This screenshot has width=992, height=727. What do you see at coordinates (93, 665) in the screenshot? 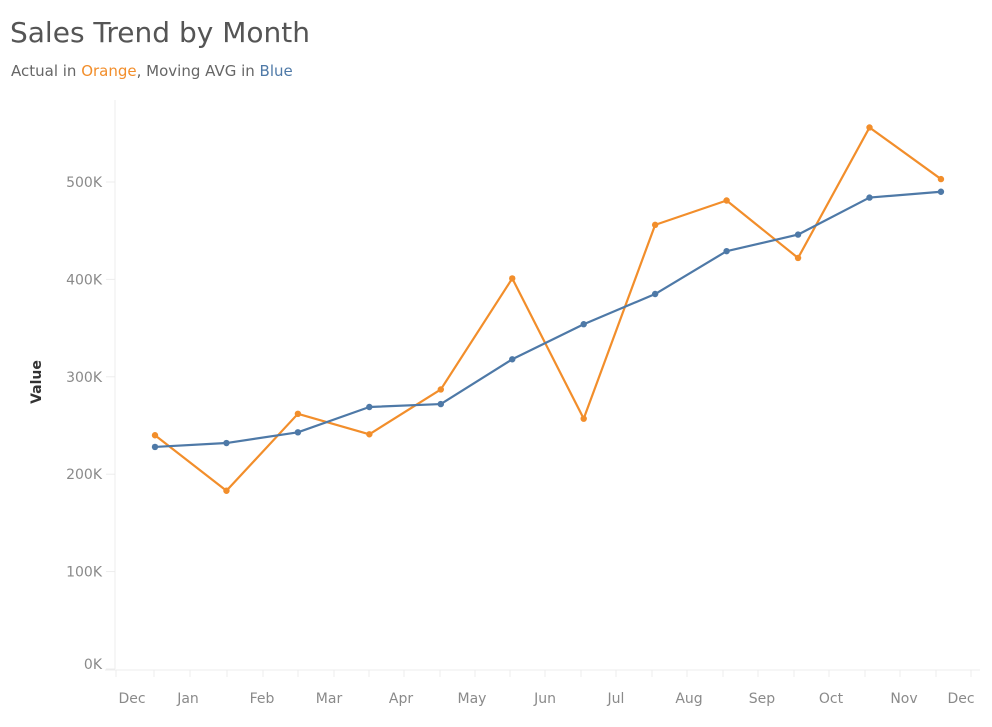
I see `y-tick-label: 0K` at bounding box center [93, 665].